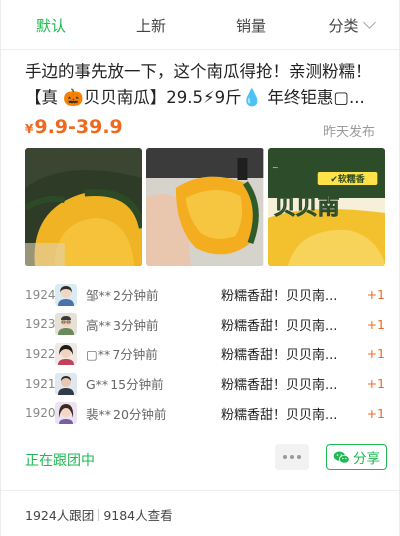  Describe the element at coordinates (366, 459) in the screenshot. I see `share-label: 分享` at that location.